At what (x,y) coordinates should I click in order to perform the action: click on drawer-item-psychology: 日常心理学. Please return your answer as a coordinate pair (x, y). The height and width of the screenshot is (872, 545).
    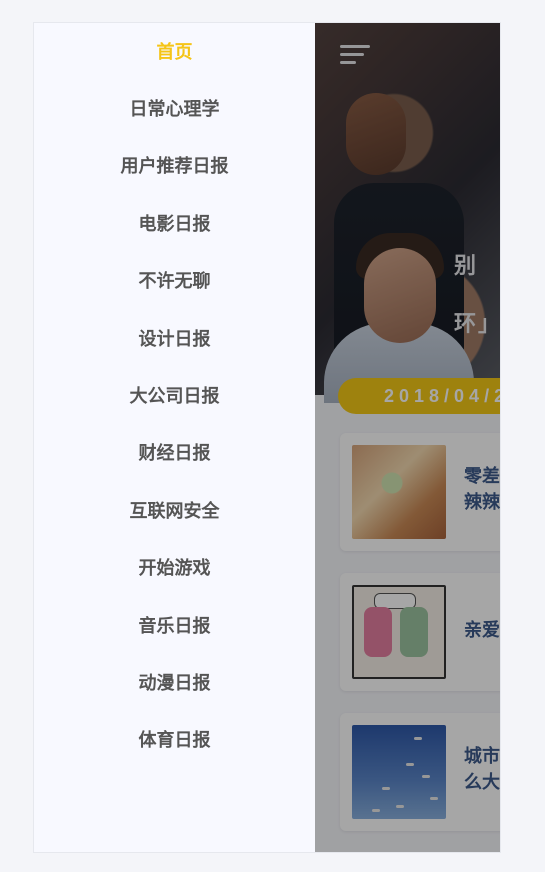
    Looking at the image, I should click on (174, 109).